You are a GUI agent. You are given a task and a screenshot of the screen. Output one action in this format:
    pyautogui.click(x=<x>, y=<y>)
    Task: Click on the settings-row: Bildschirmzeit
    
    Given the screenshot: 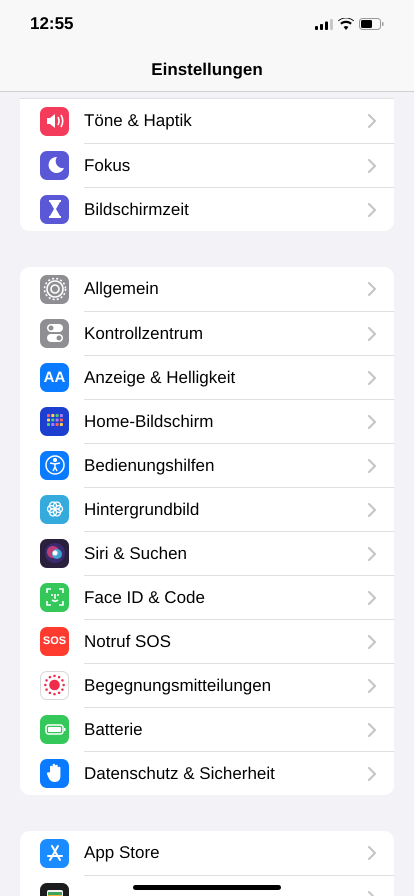 What is the action you would take?
    pyautogui.click(x=207, y=209)
    